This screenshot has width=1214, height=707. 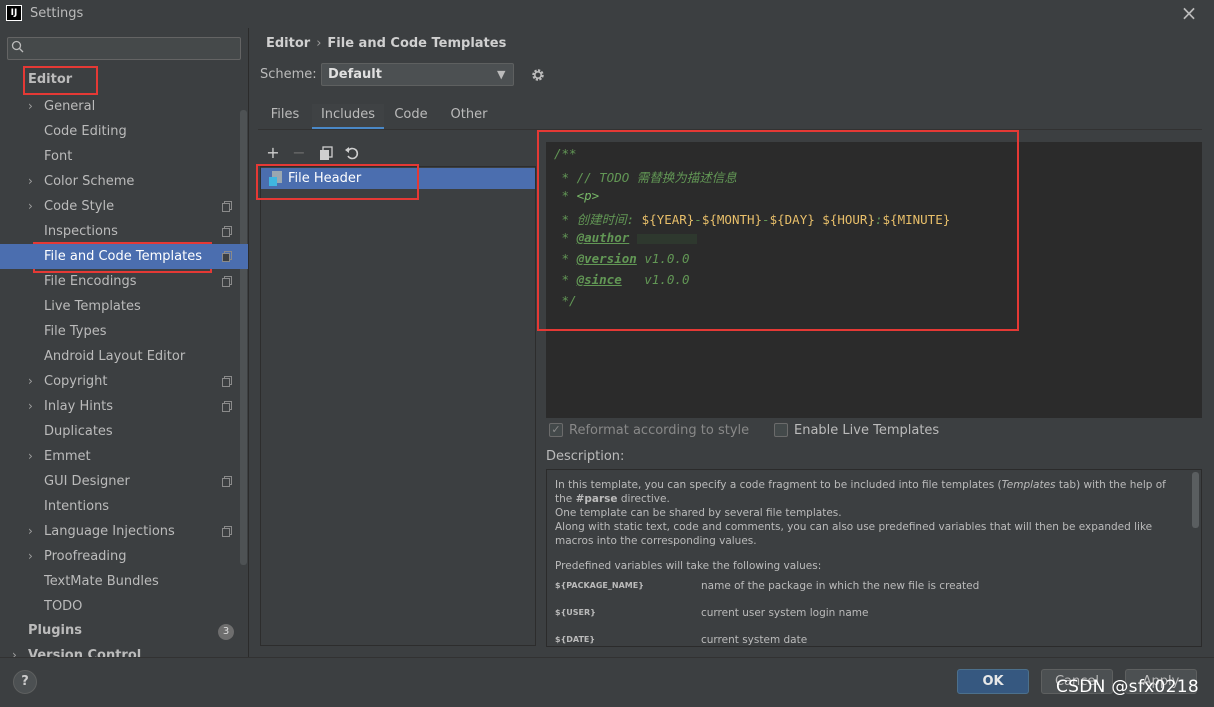 What do you see at coordinates (556, 430) in the screenshot?
I see `reformat-checkbox: ✓` at bounding box center [556, 430].